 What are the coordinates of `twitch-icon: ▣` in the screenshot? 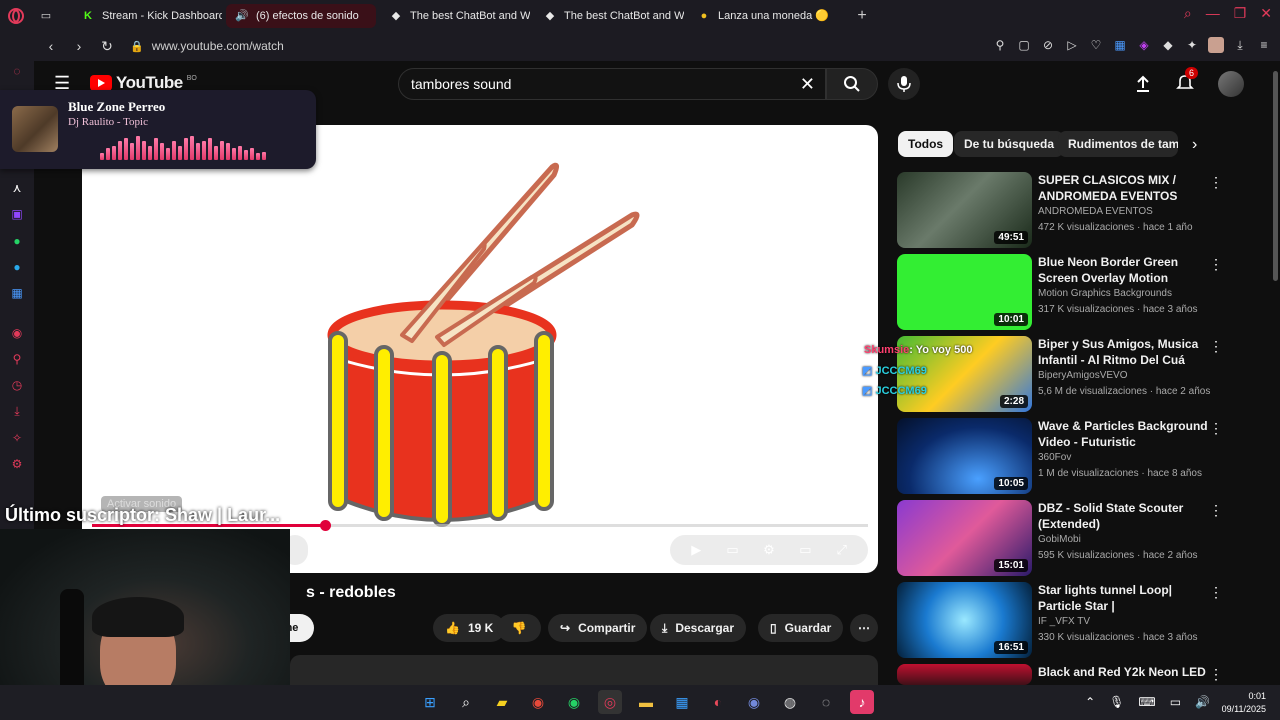 It's located at (17, 214).